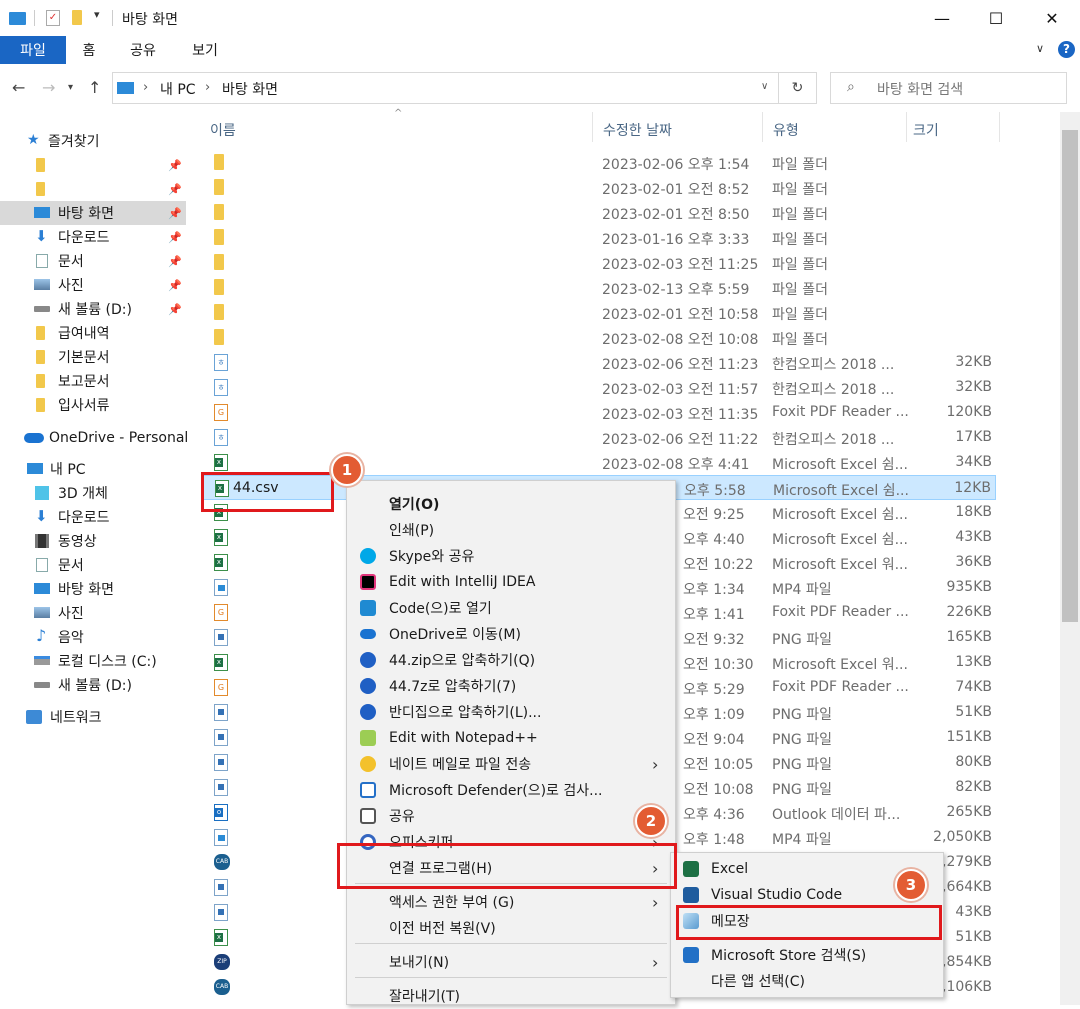 This screenshot has height=1009, width=1080. Describe the element at coordinates (511, 764) in the screenshot. I see `menu-item: 네이트 메일로 파일 전송 ›` at that location.